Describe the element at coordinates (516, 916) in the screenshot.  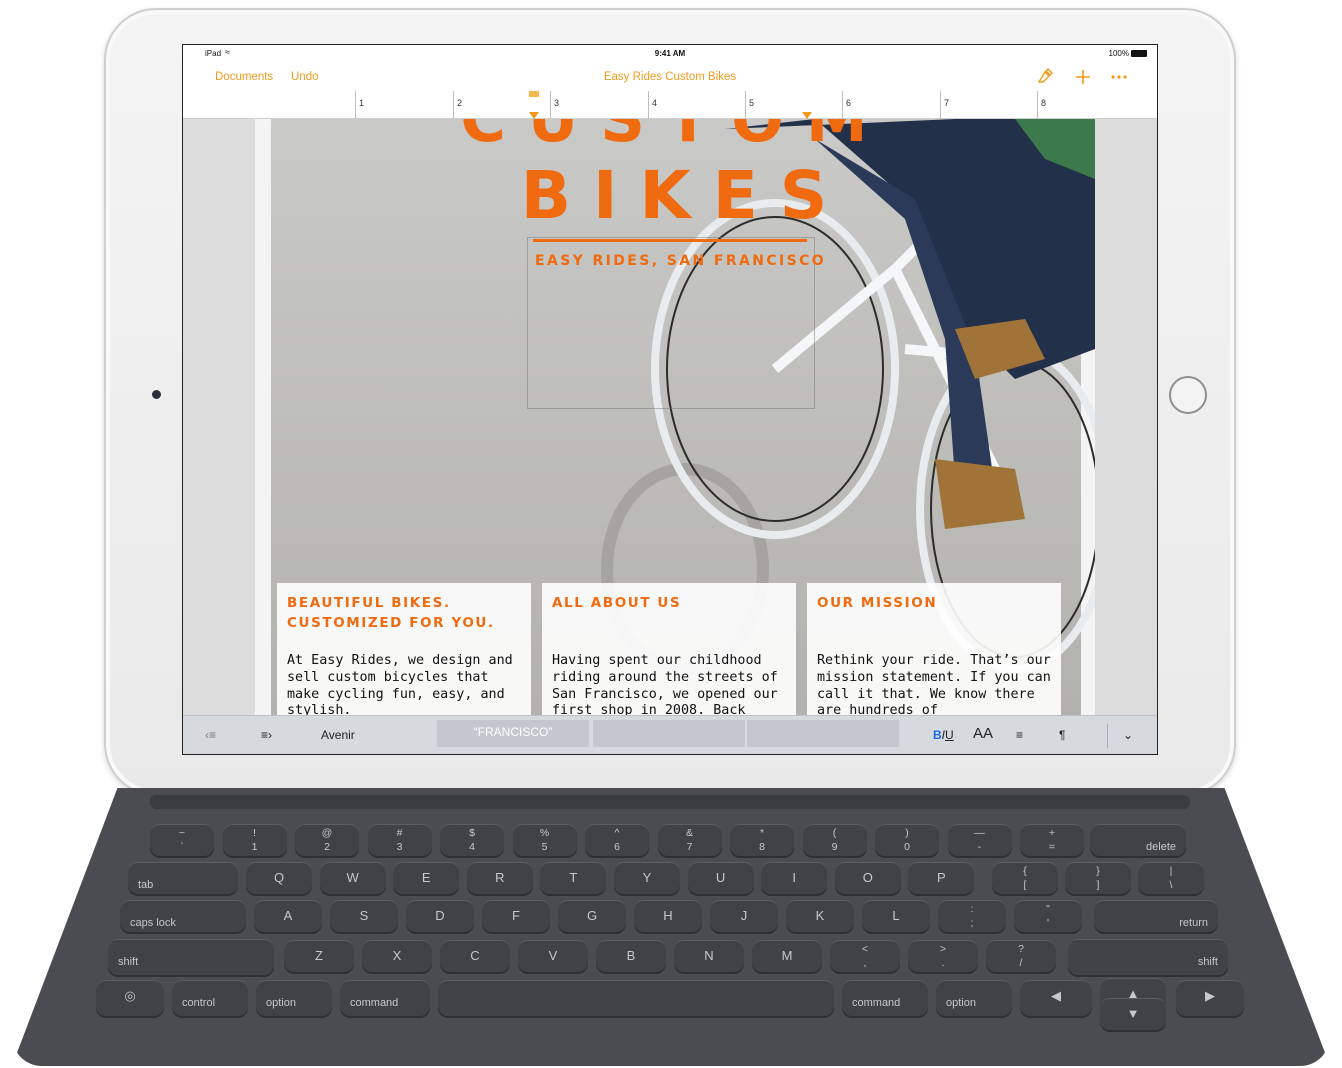
I see `key-f: F` at that location.